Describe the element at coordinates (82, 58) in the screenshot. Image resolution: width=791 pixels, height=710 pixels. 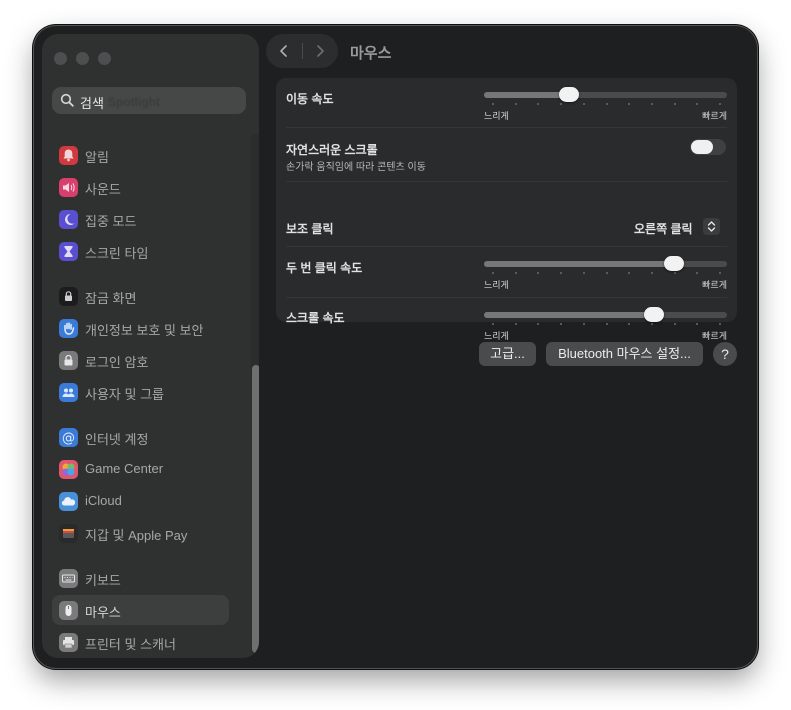
I see `minimize-window-button` at that location.